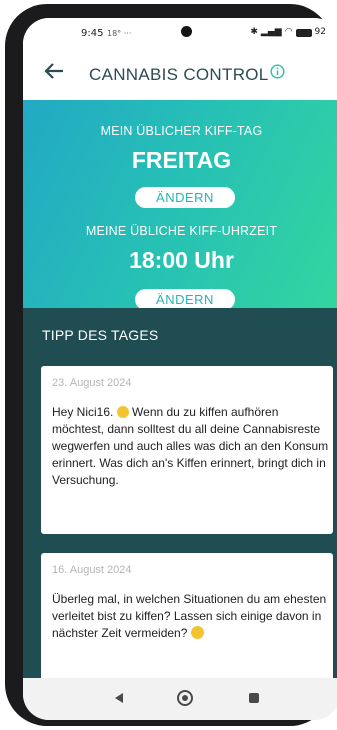  I want to click on change-time-button: ÄNDERN, so click(185, 299).